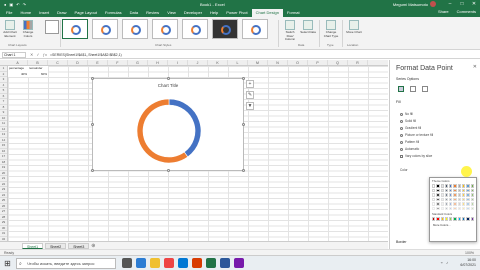 This screenshot has width=480, height=270. What do you see at coordinates (416, 135) in the screenshot?
I see `picture-fill-option: Picture or texture fill` at bounding box center [416, 135].